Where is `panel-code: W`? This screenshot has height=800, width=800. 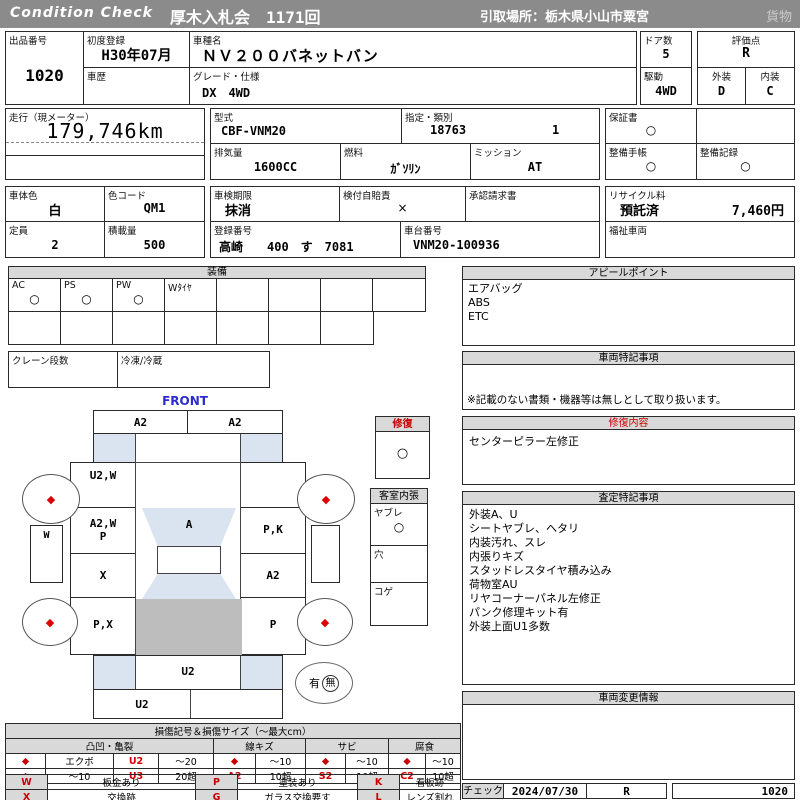 panel-code: W is located at coordinates (46, 535).